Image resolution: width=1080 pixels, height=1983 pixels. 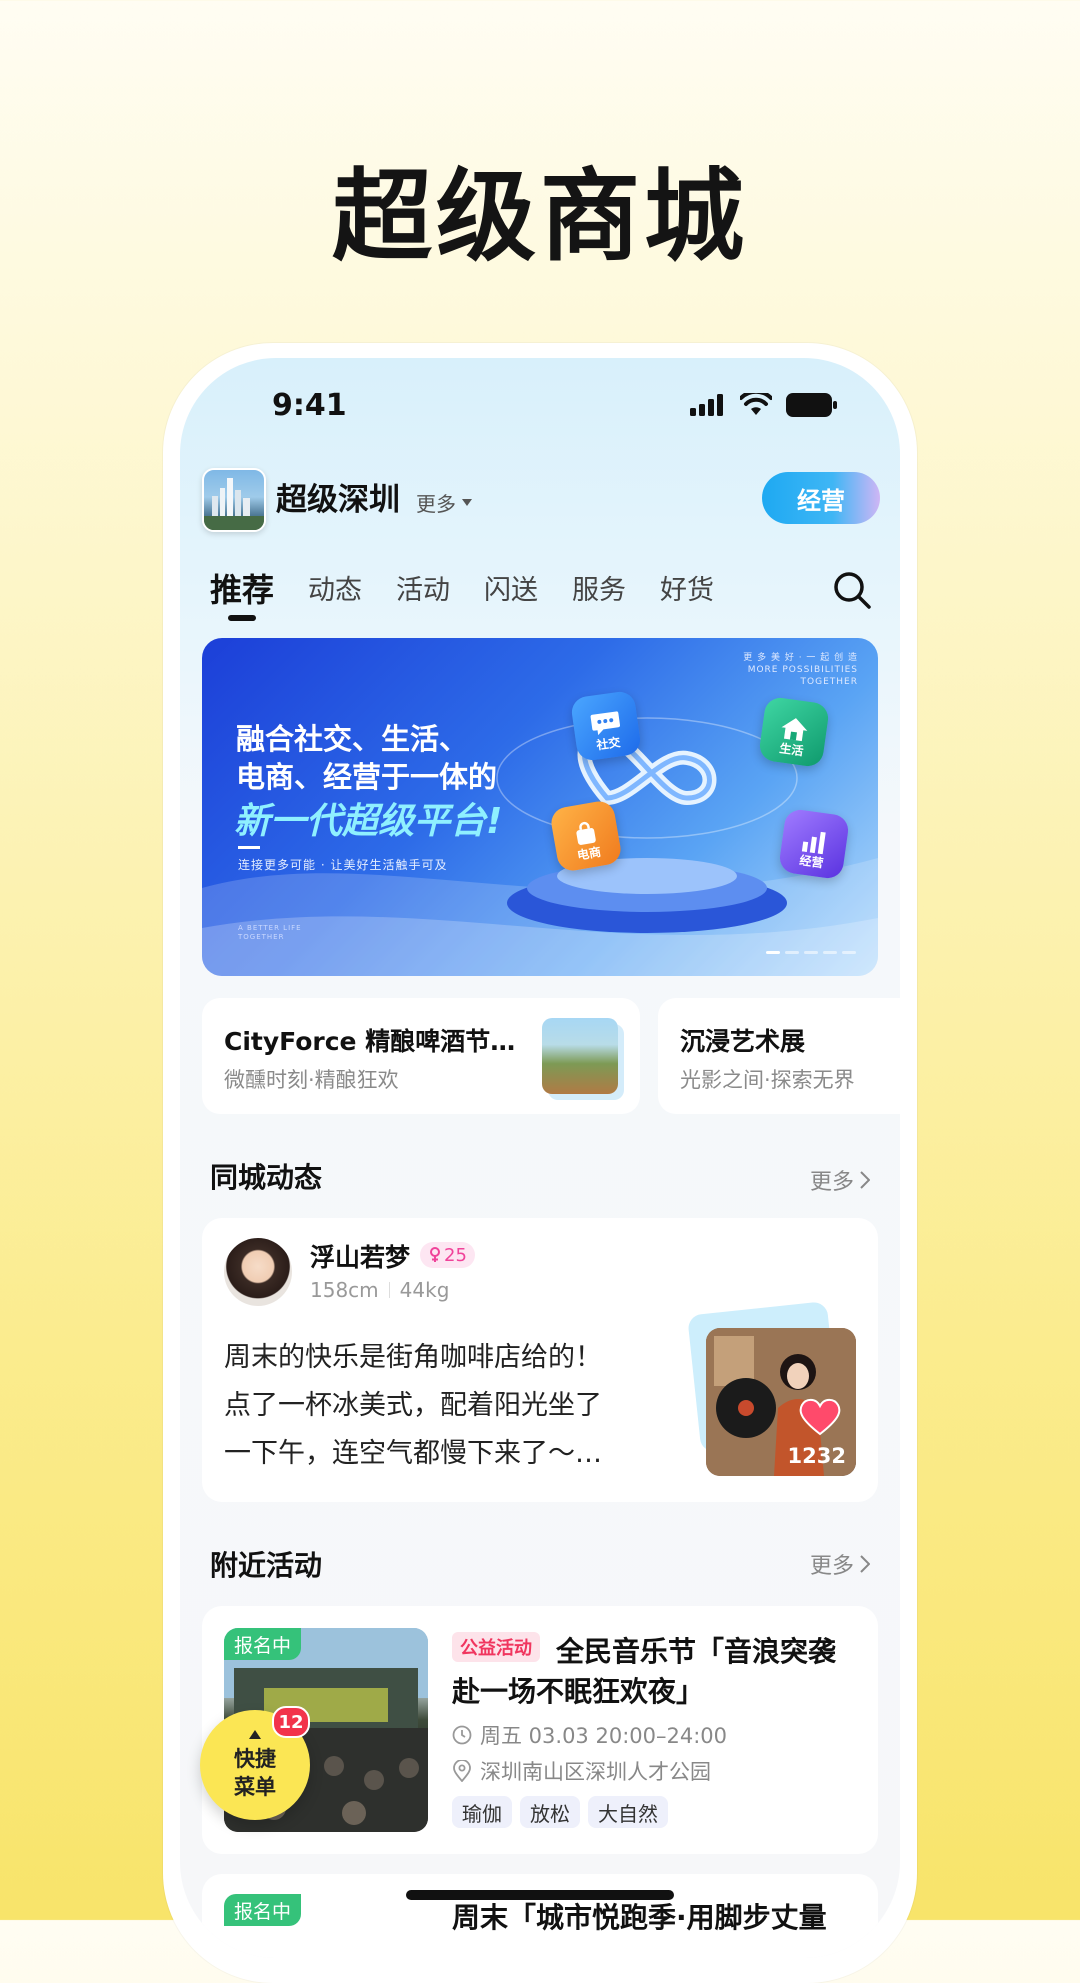 What do you see at coordinates (599, 589) in the screenshot?
I see `tab-services: 服务` at bounding box center [599, 589].